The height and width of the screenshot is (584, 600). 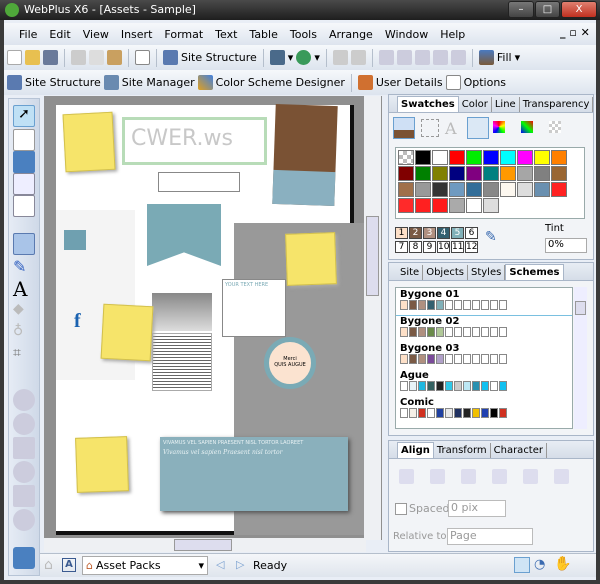 What do you see at coordinates (24, 162) in the screenshot?
I see `picture-tool-icon` at bounding box center [24, 162].